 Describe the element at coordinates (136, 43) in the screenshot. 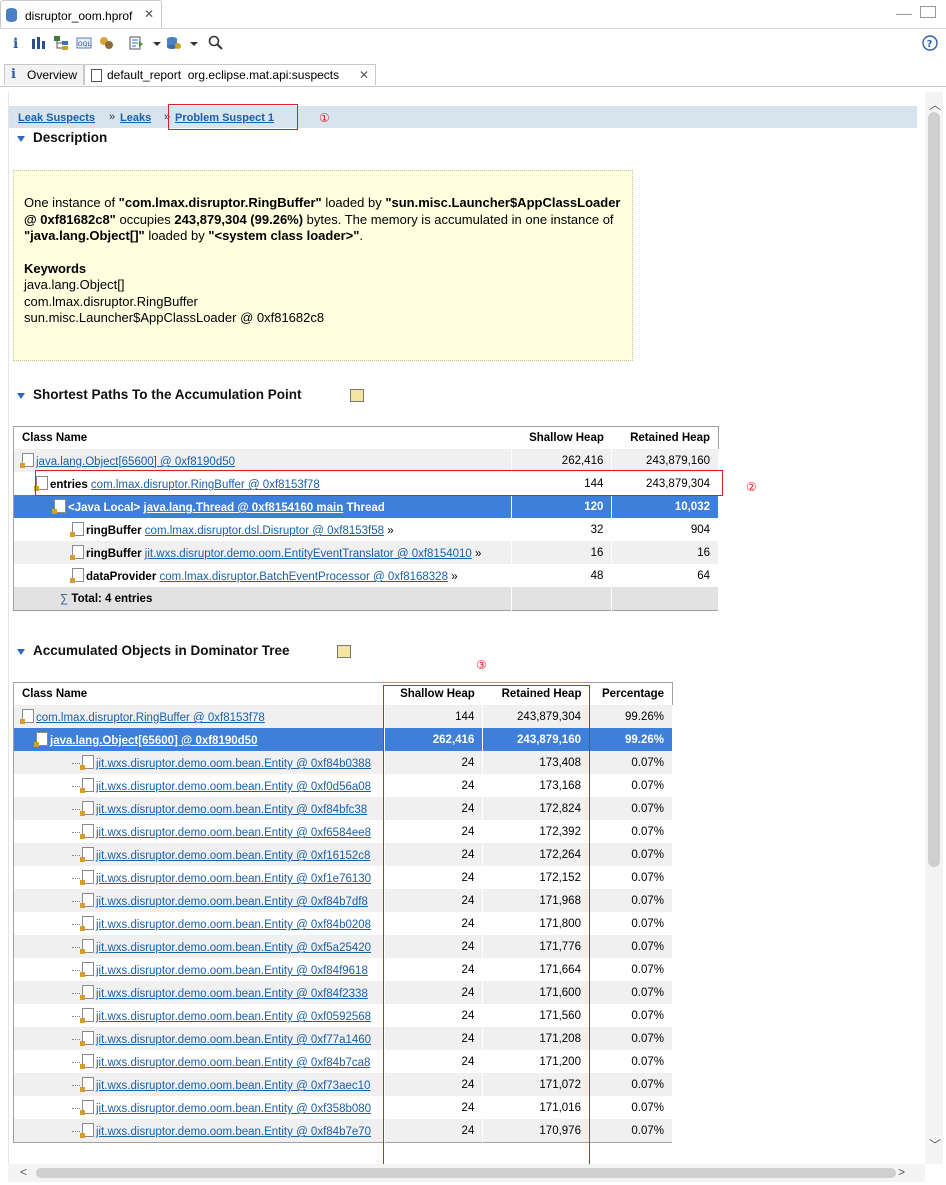

I see `run-report-icon` at that location.